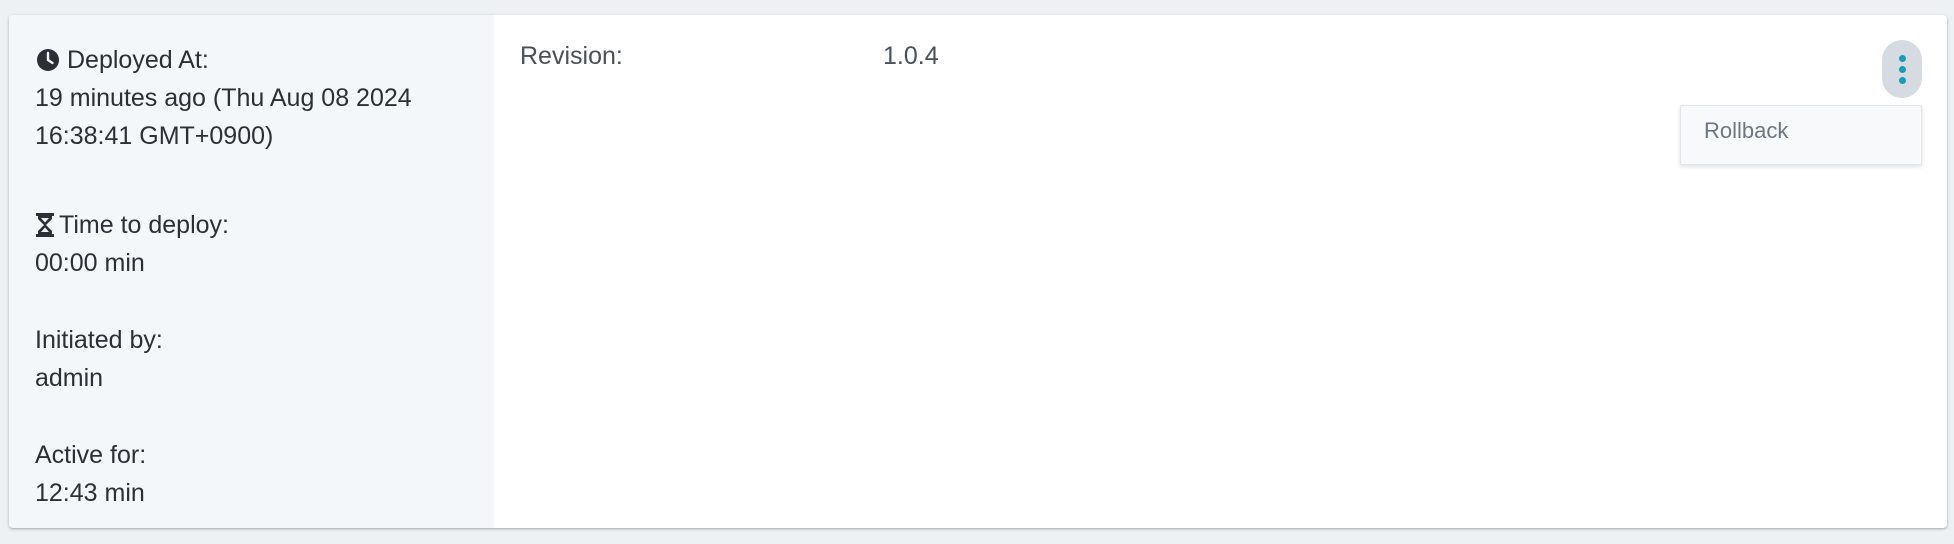 The height and width of the screenshot is (544, 1954). I want to click on deployed-at-value-line2: 16:38:41 GMT+0900), so click(154, 136).